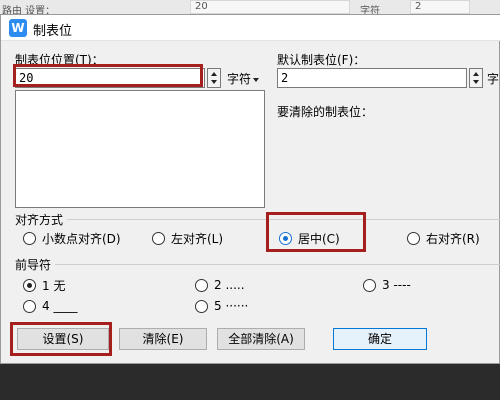  What do you see at coordinates (476, 78) in the screenshot?
I see `default-tab-spinner` at bounding box center [476, 78].